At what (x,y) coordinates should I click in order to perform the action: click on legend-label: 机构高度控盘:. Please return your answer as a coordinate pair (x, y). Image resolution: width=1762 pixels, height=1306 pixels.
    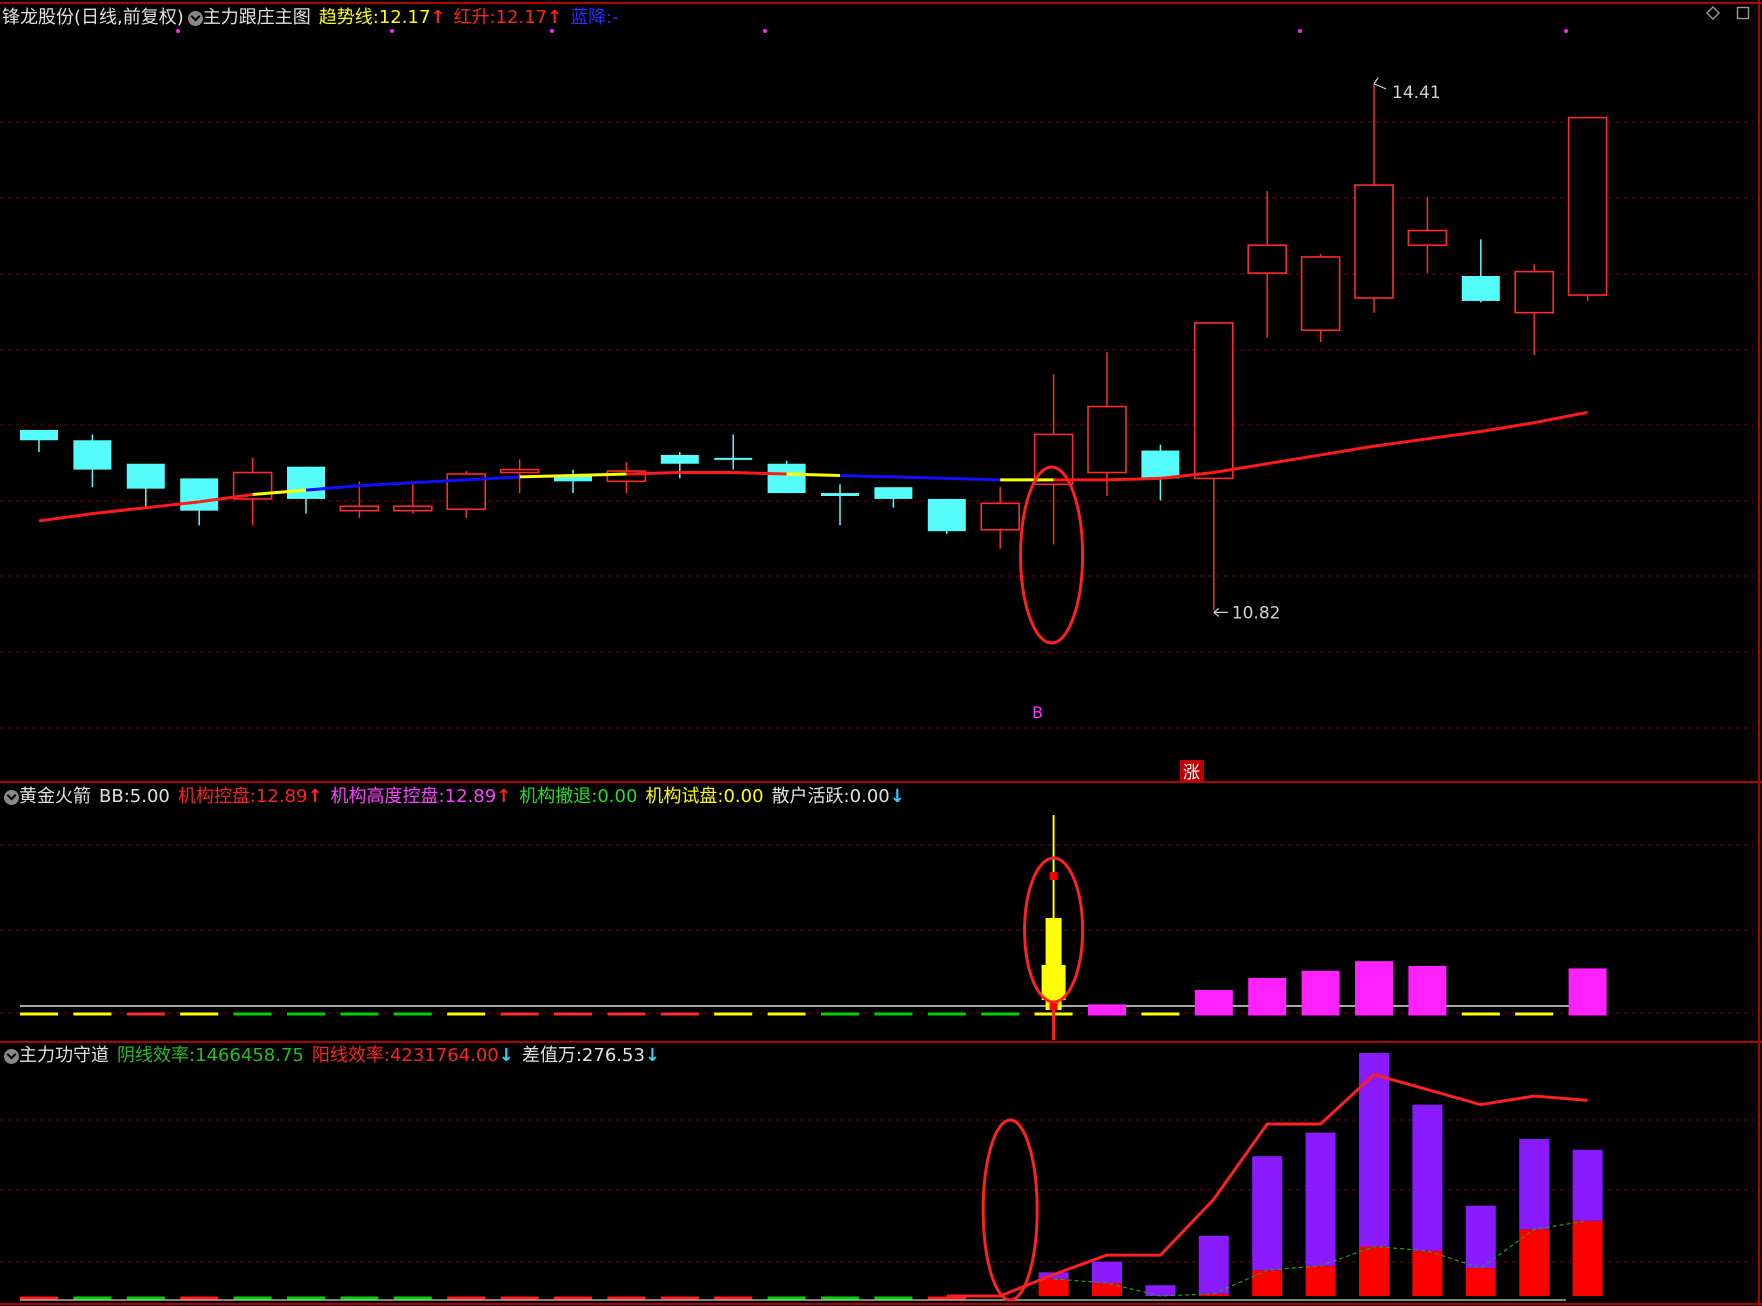
    Looking at the image, I should click on (387, 796).